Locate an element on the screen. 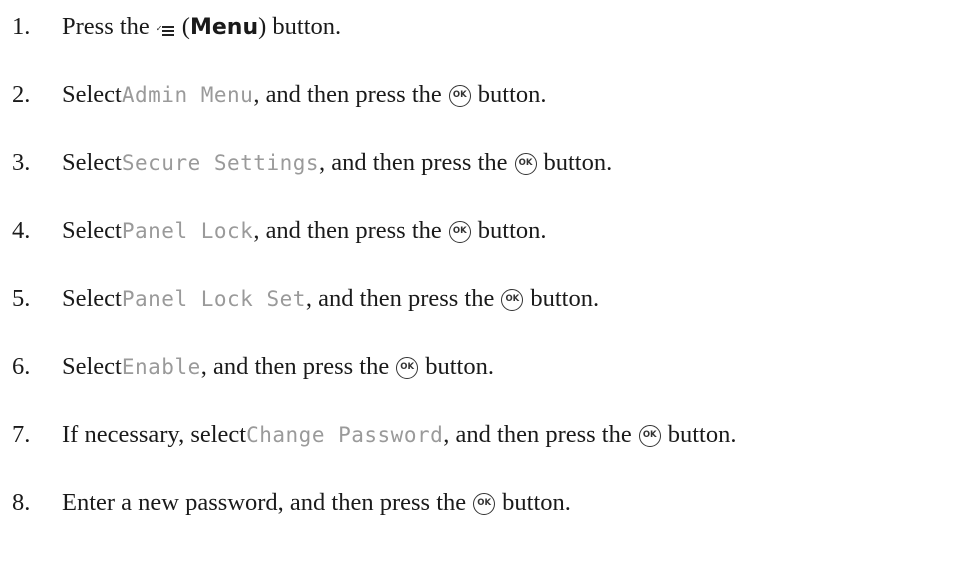  lcd-menu-item: Panel Lock is located at coordinates (187, 231).